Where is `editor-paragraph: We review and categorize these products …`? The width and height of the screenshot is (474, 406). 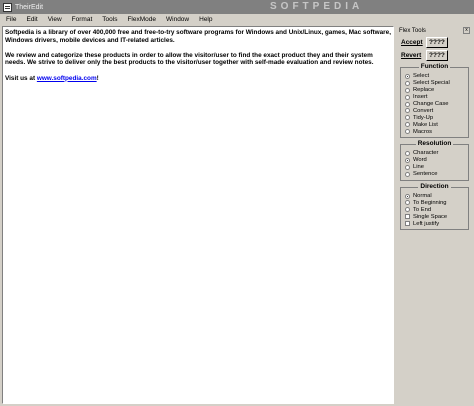 editor-paragraph: We review and categorize these products … is located at coordinates (189, 59).